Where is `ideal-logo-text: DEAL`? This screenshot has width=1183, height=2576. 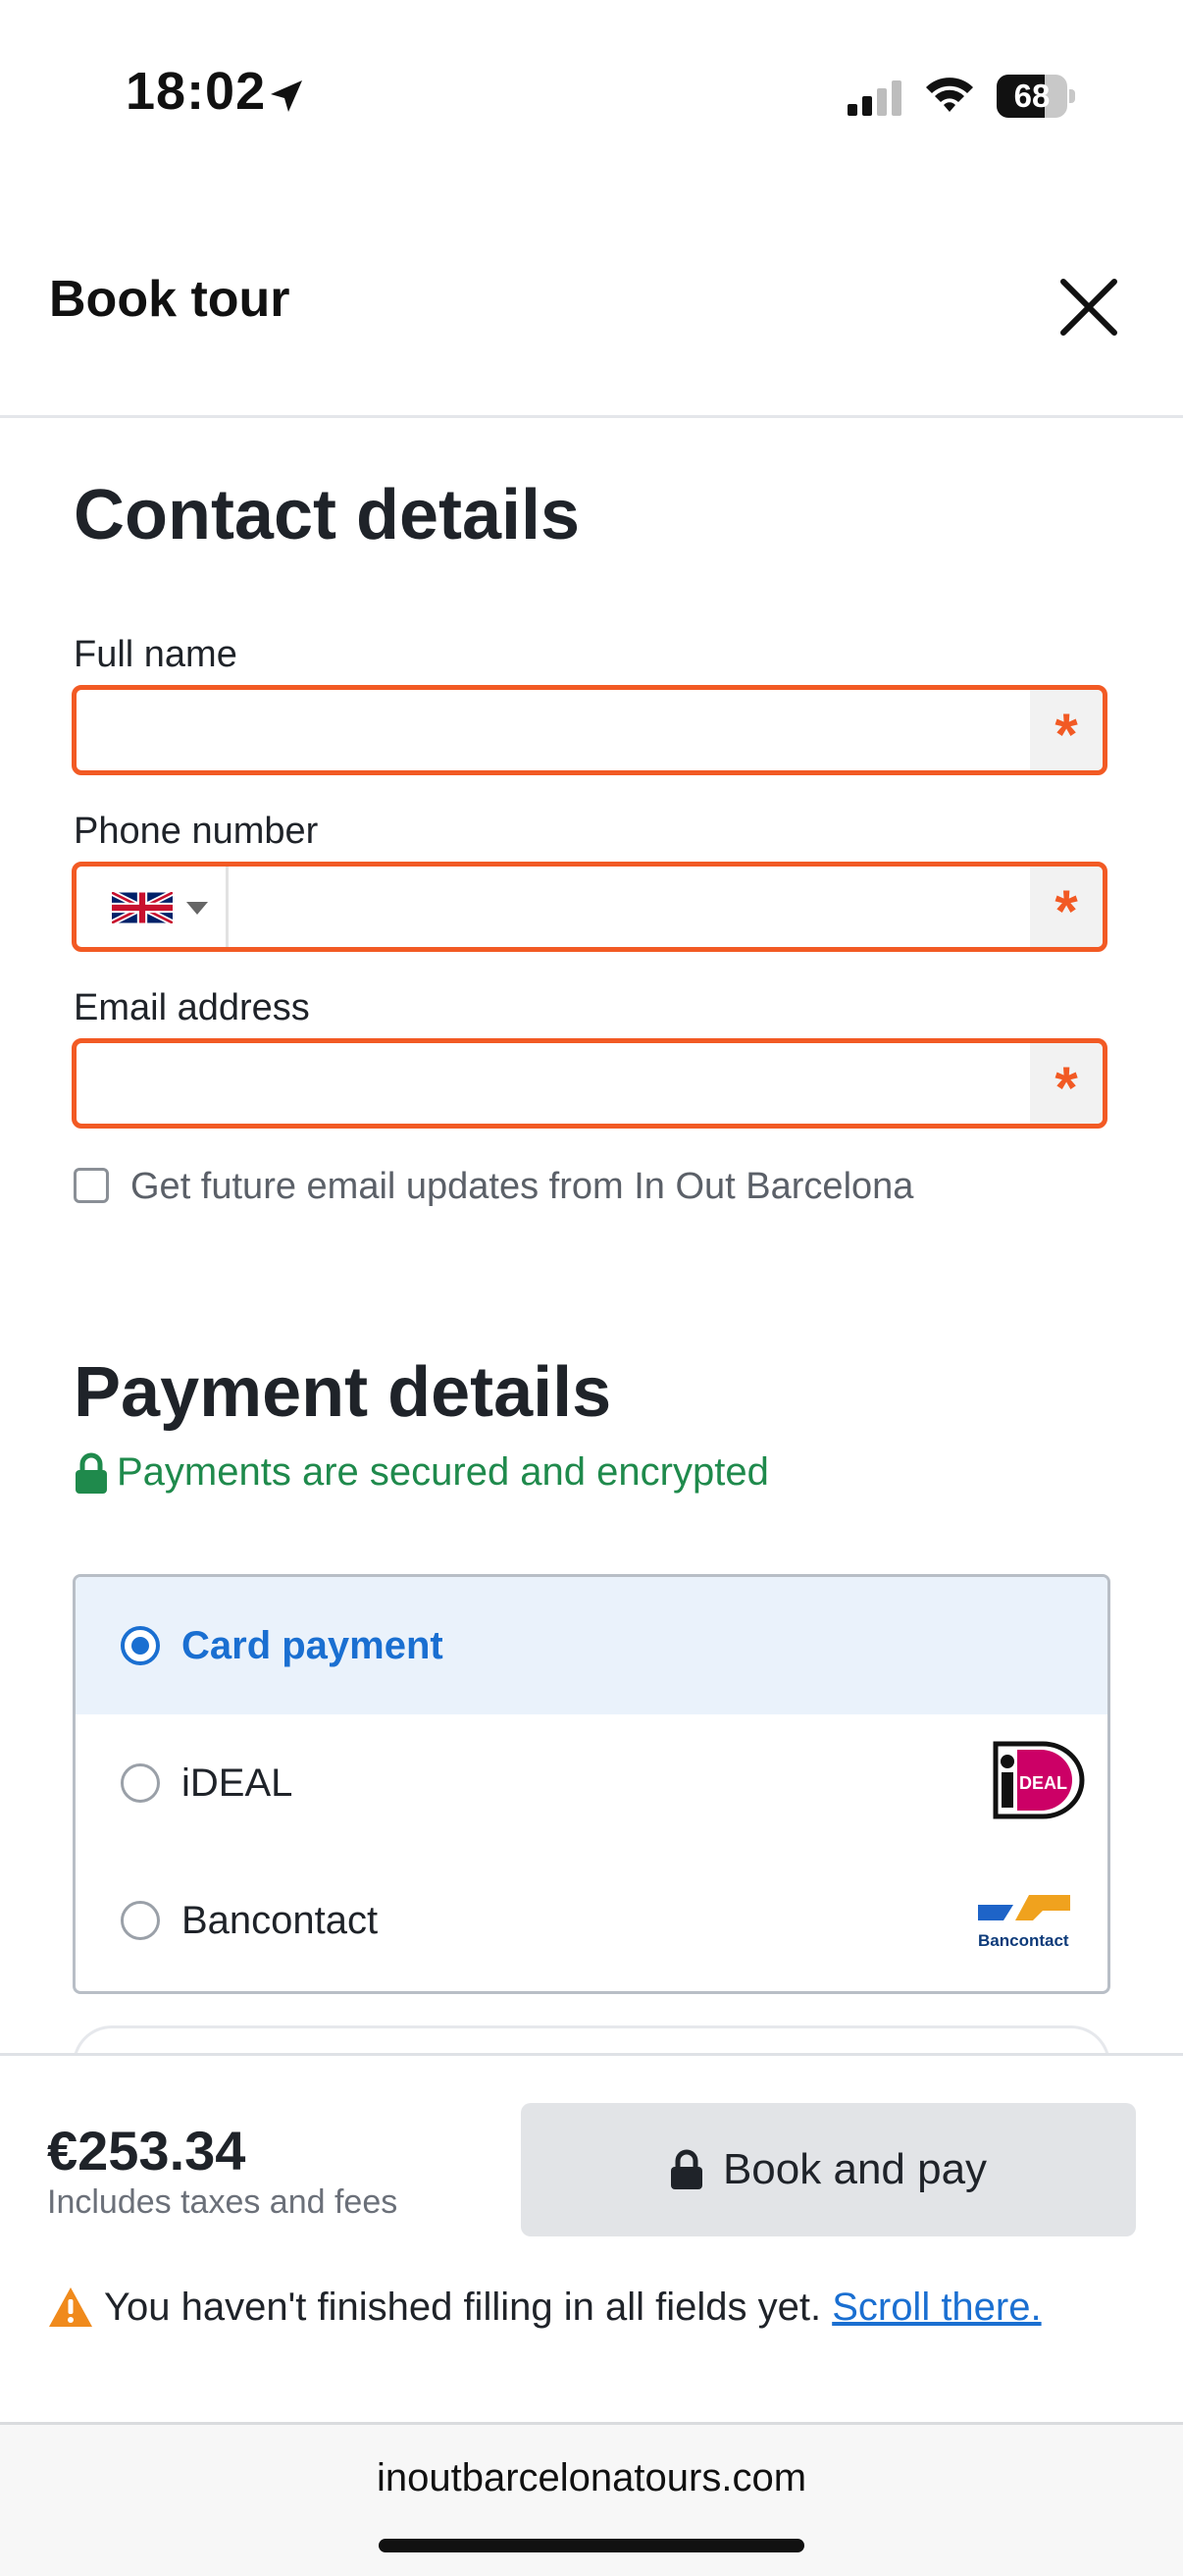
ideal-logo-text: DEAL is located at coordinates (1043, 1783).